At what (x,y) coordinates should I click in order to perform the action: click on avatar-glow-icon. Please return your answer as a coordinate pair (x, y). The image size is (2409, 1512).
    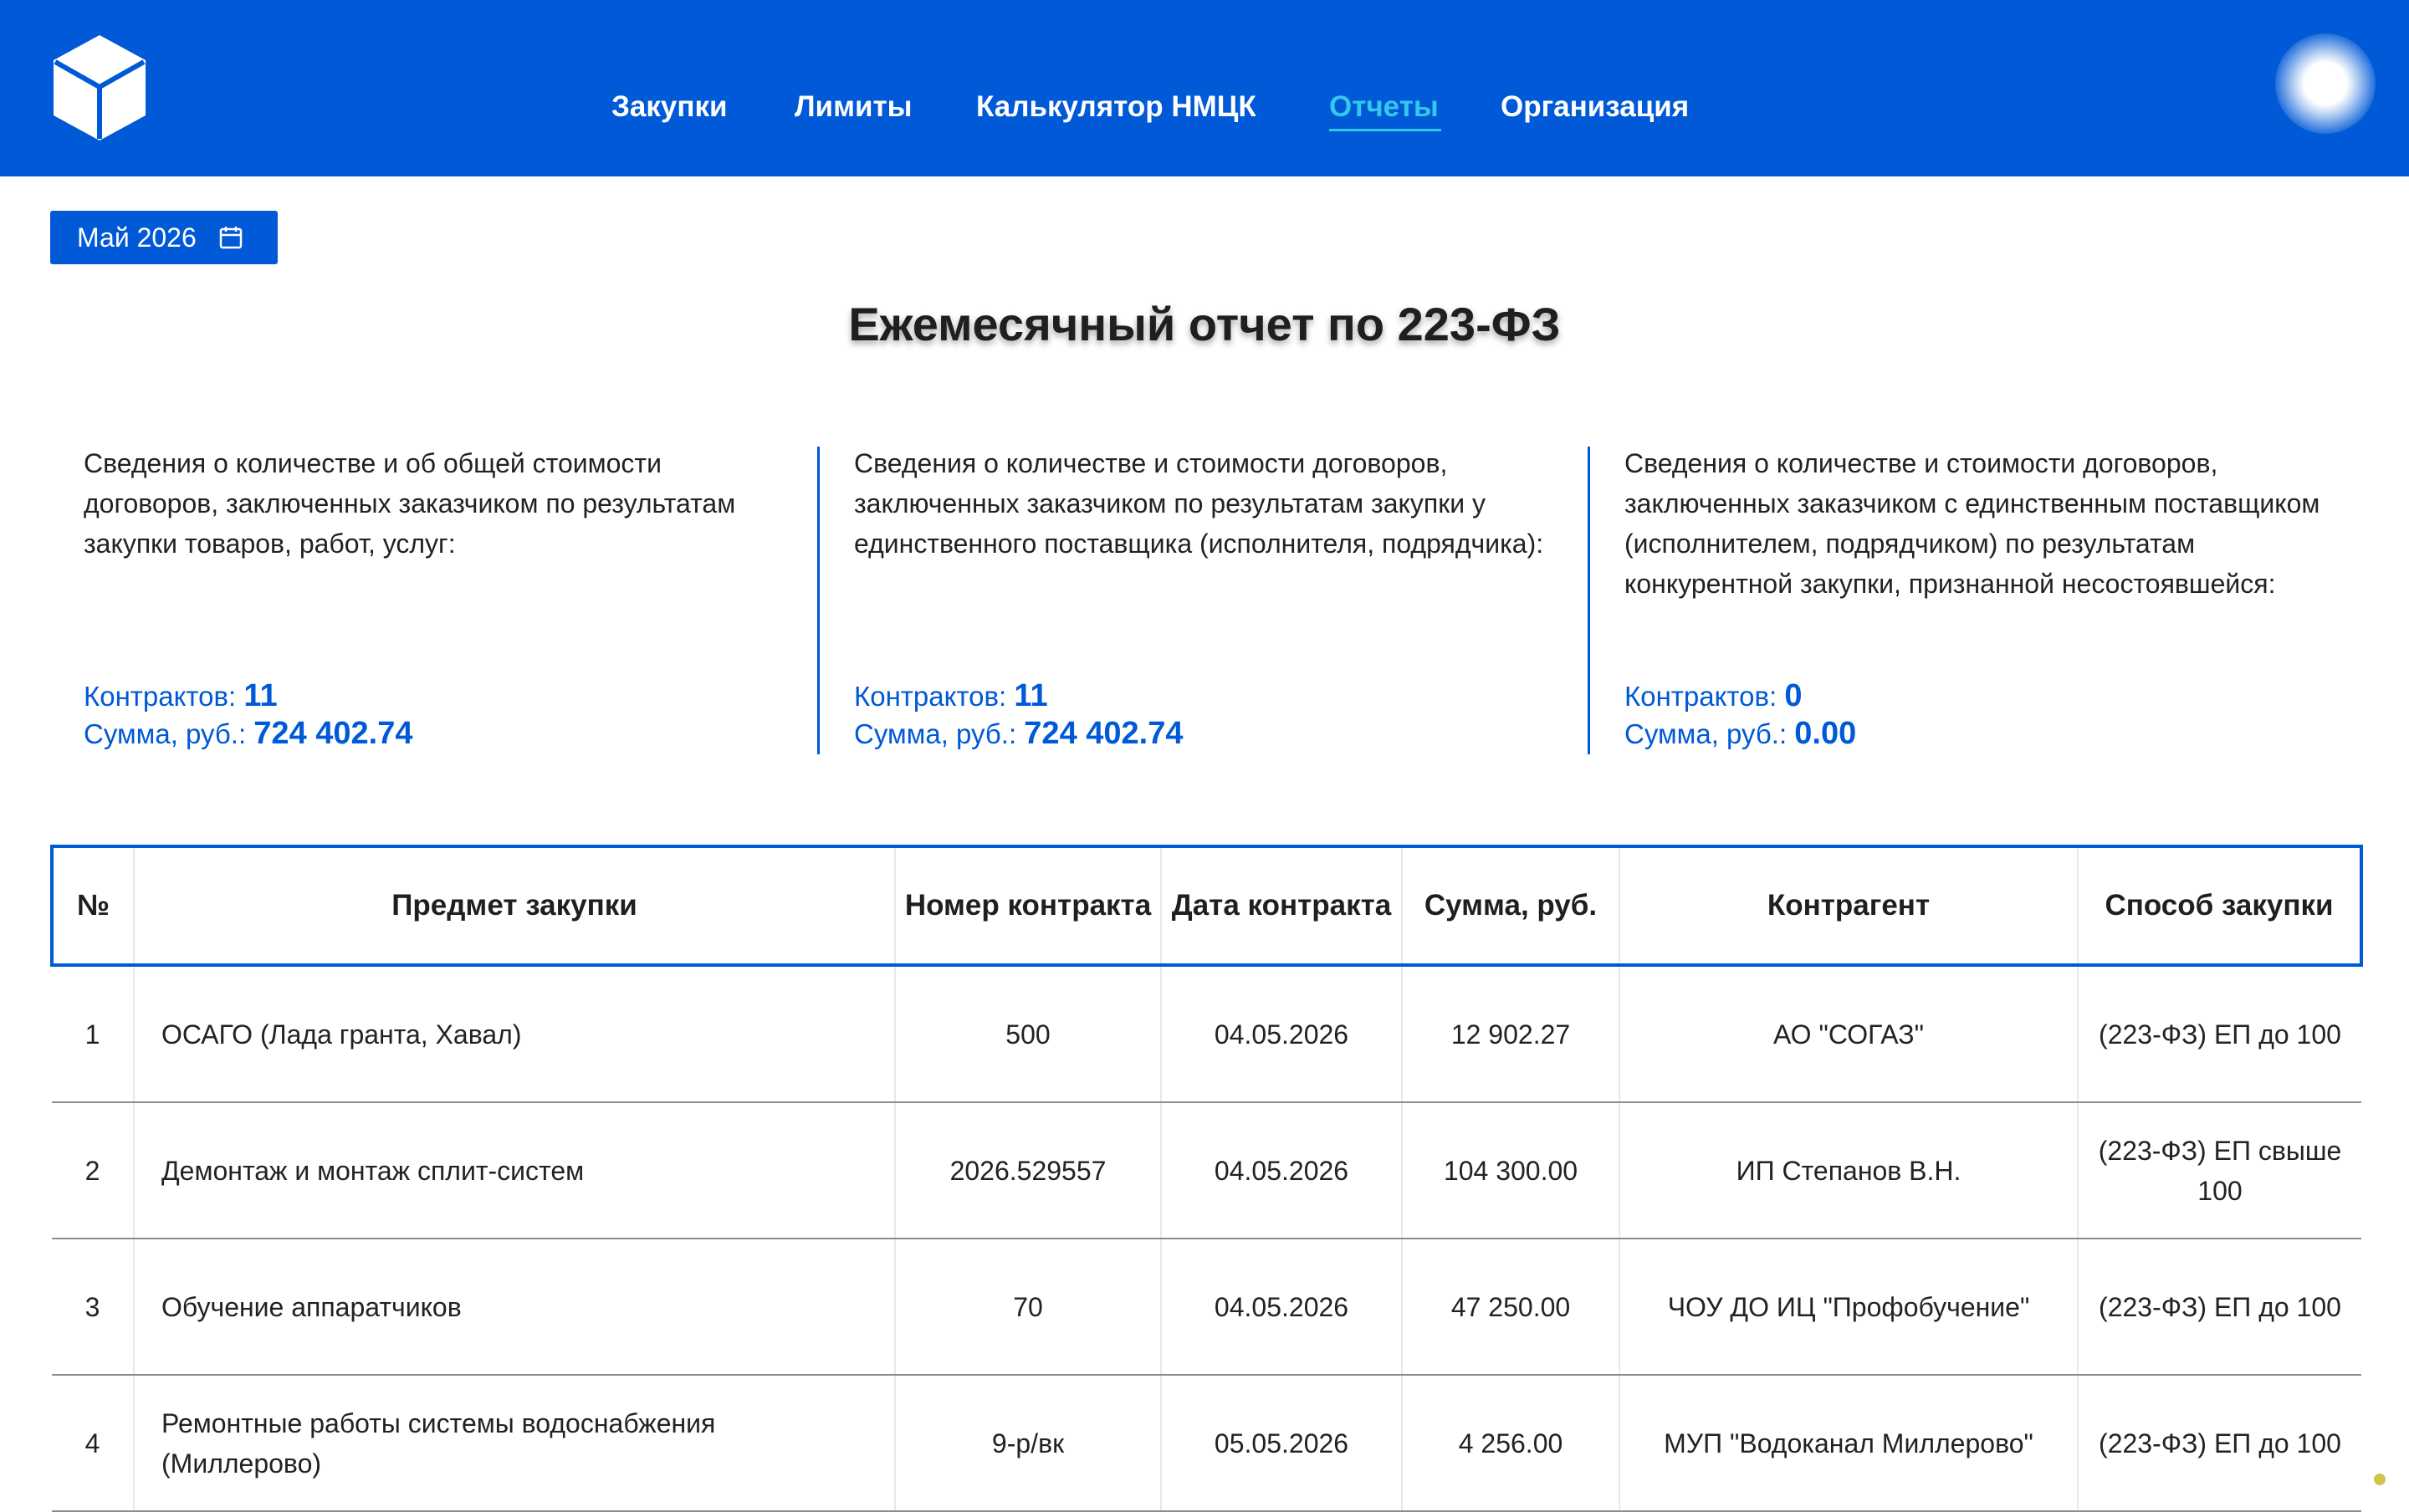
    Looking at the image, I should click on (2325, 83).